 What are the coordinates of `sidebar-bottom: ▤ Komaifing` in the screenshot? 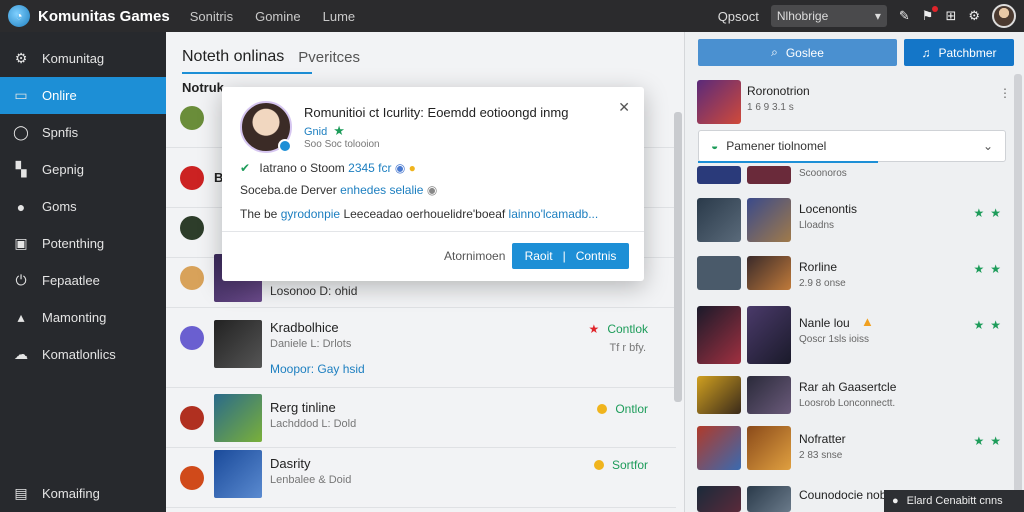 It's located at (83, 493).